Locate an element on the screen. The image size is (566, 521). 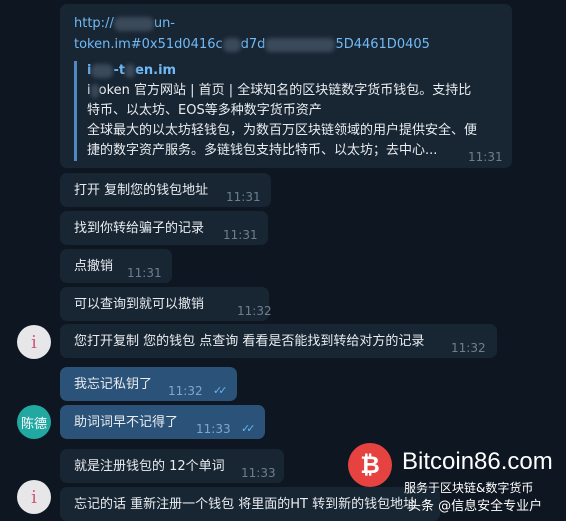
message-text: 找到你转给骗子的记录 is located at coordinates (139, 228).